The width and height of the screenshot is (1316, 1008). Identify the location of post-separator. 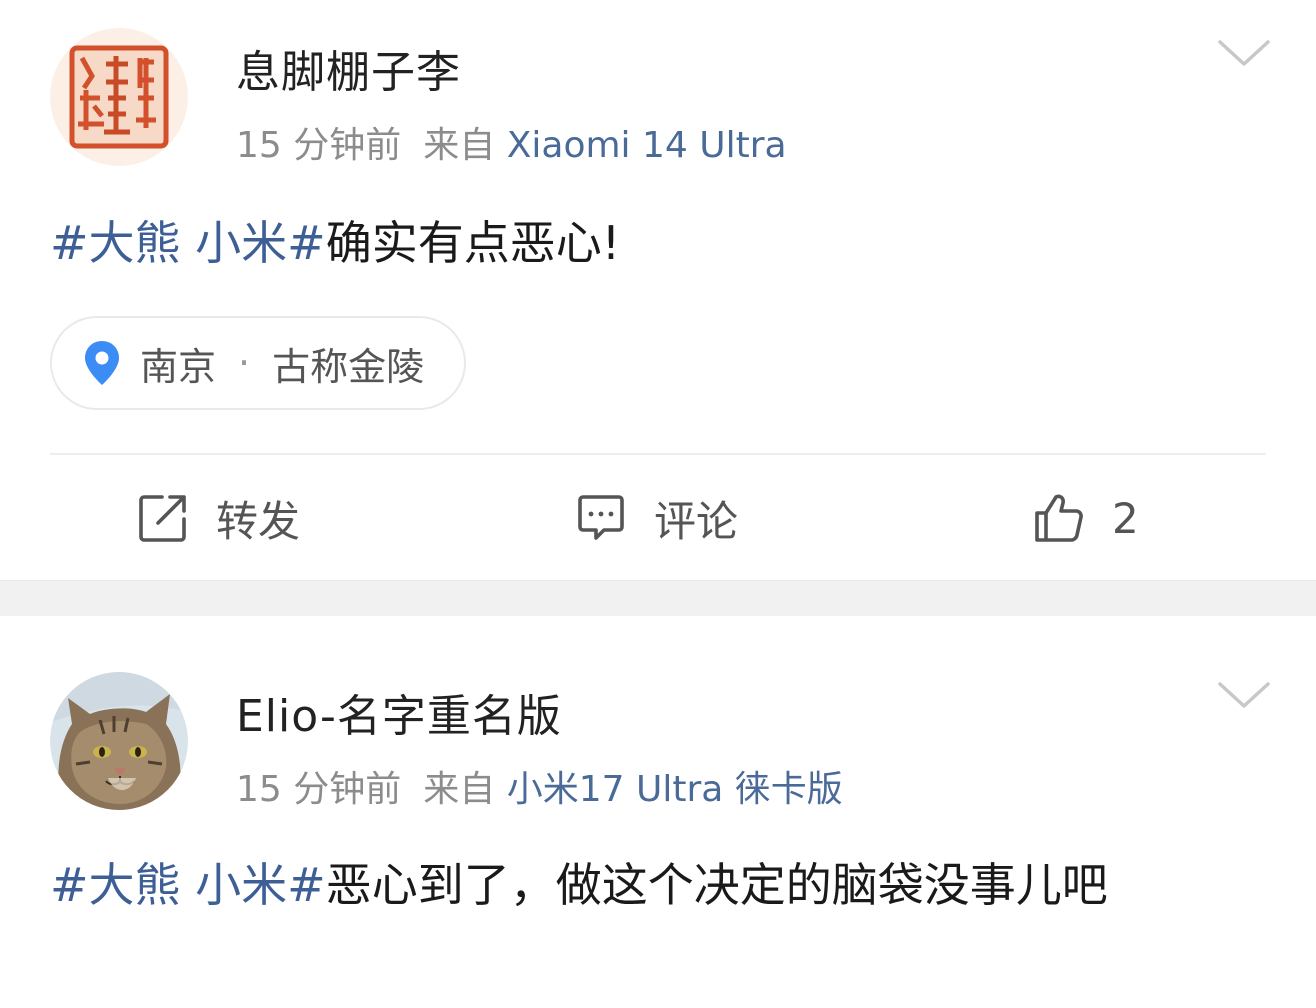
(658, 598).